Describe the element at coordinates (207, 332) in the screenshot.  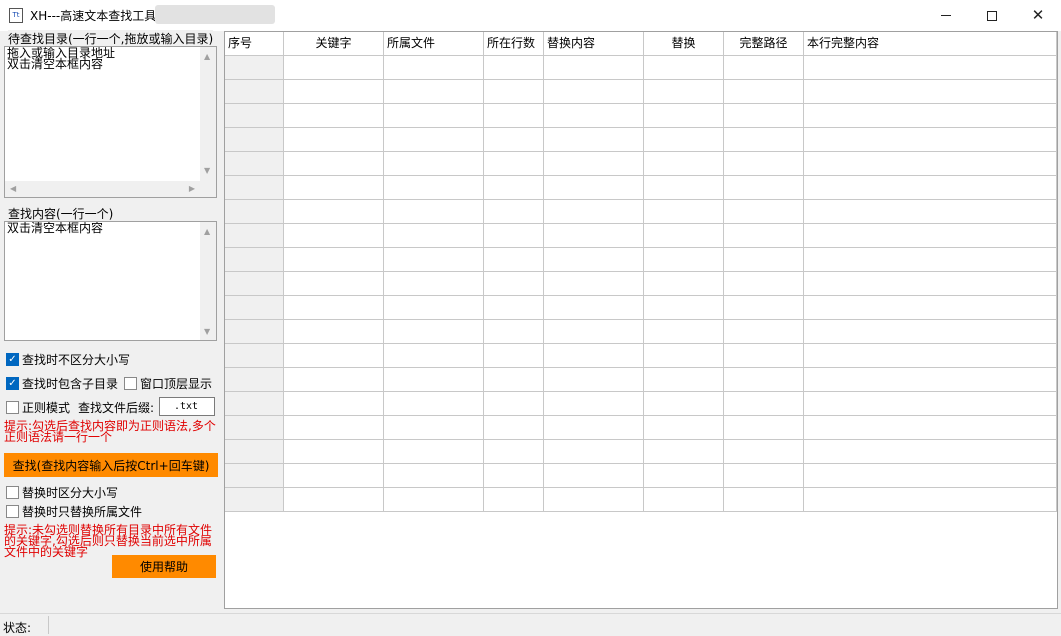
I see `scroll-down-icon: ▼` at that location.